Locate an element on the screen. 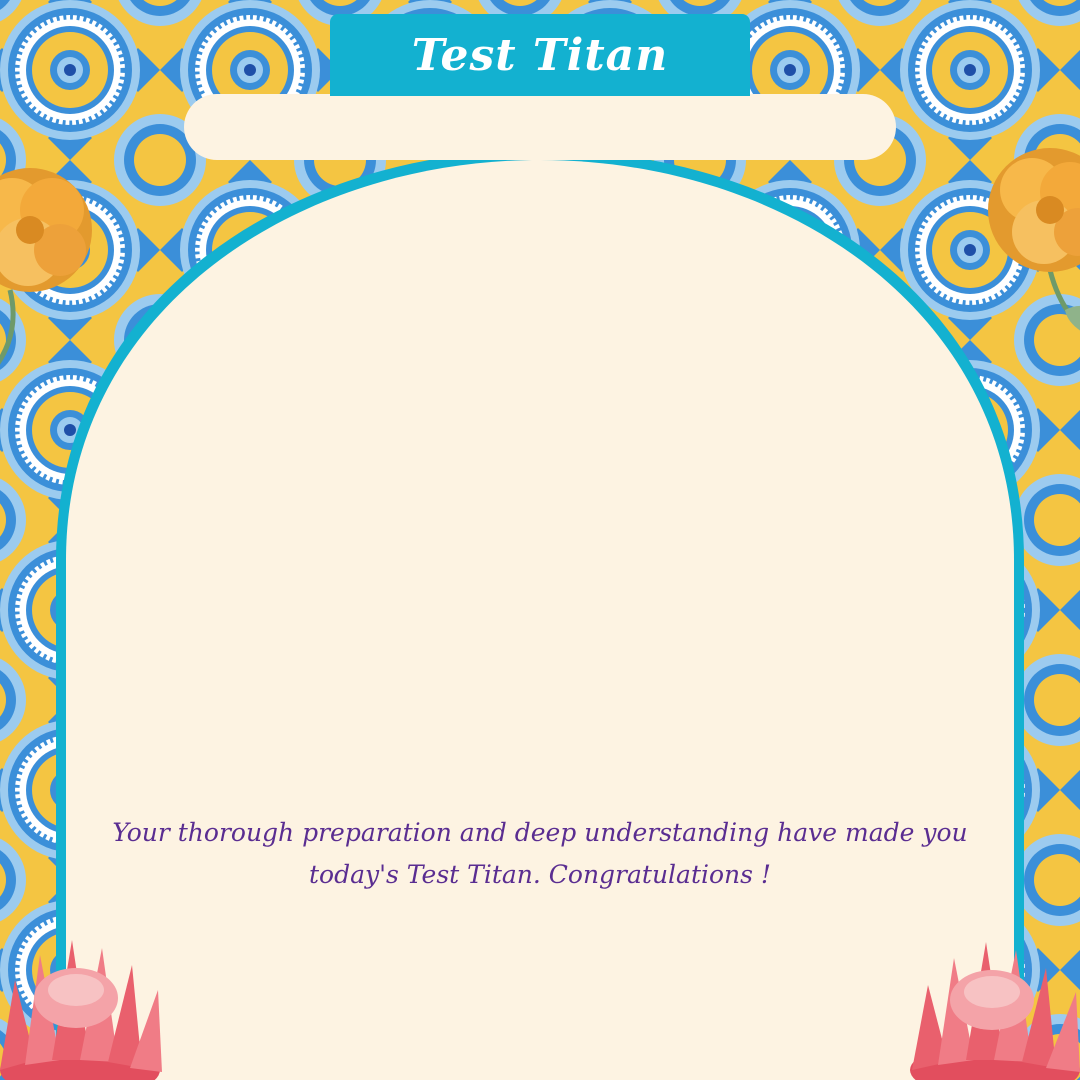 This screenshot has height=1080, width=1080. protea-flower-bottom-left is located at coordinates (81, 1010).